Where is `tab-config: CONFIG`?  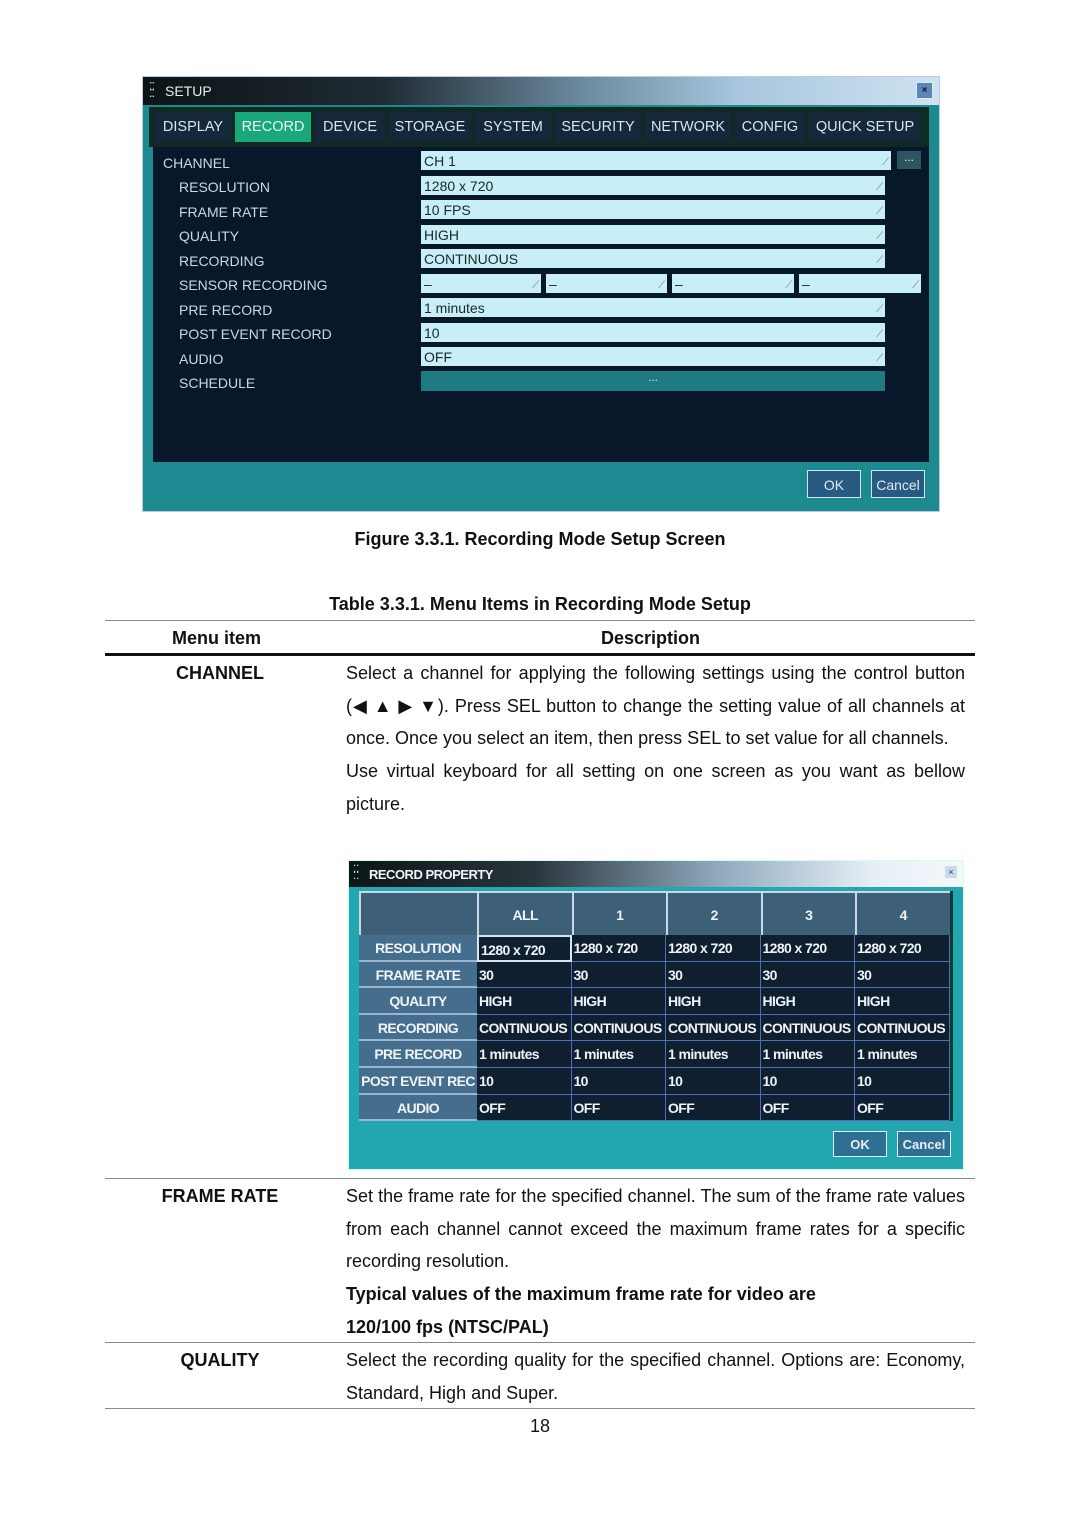
tab-config: CONFIG is located at coordinates (770, 127).